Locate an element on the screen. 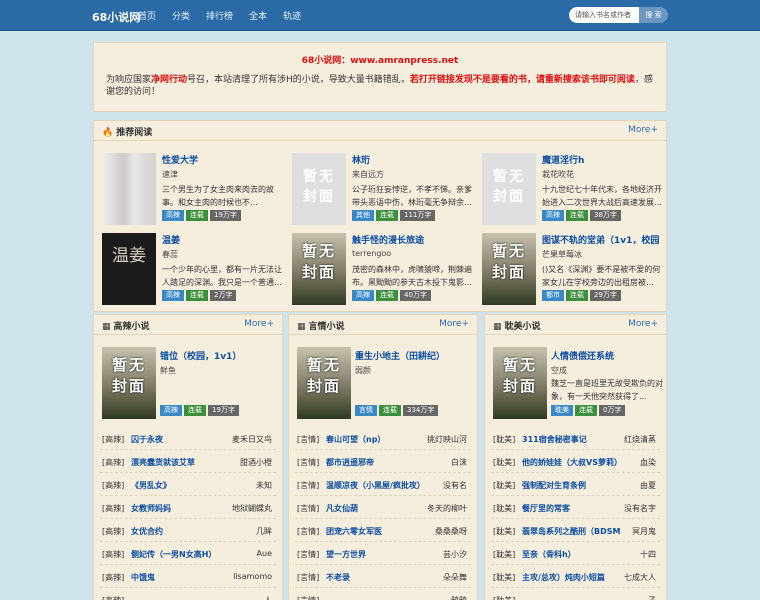 Image resolution: width=760 pixels, height=600 pixels. nav-ranking: 排行榜 is located at coordinates (219, 15).